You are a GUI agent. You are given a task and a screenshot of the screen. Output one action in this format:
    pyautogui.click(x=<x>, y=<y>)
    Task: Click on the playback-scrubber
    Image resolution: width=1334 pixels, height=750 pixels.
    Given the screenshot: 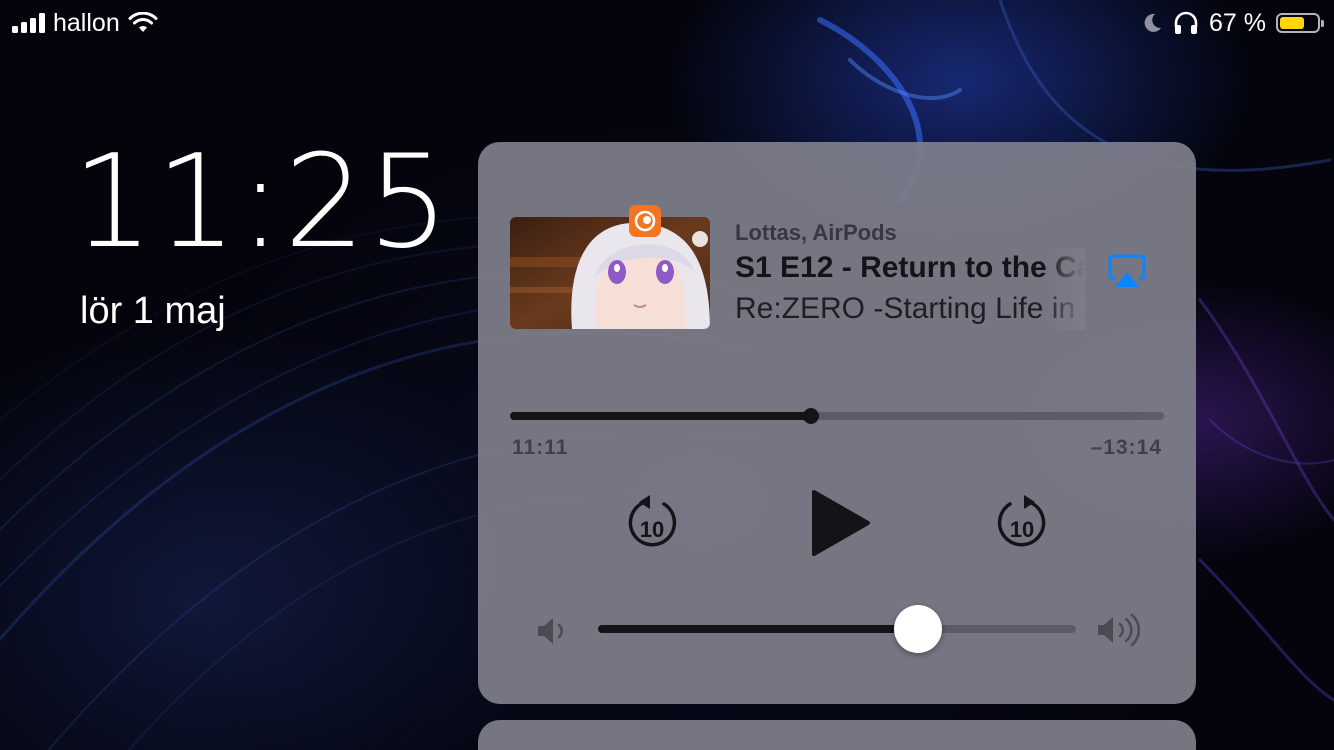 What is the action you would take?
    pyautogui.click(x=837, y=416)
    